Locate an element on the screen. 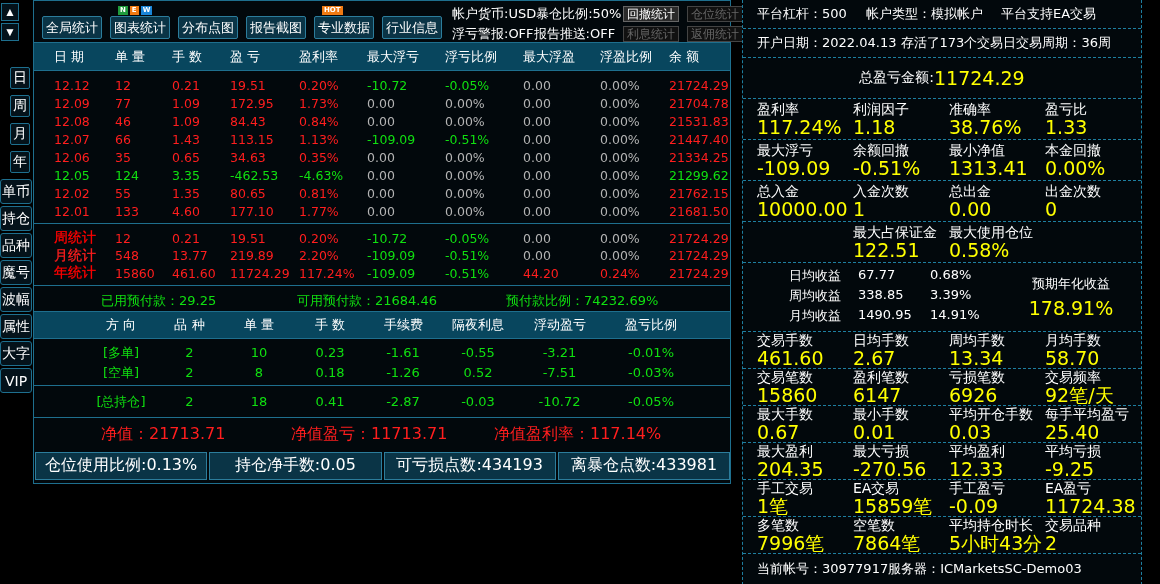  table-cell: 年统计 is located at coordinates (75, 273).